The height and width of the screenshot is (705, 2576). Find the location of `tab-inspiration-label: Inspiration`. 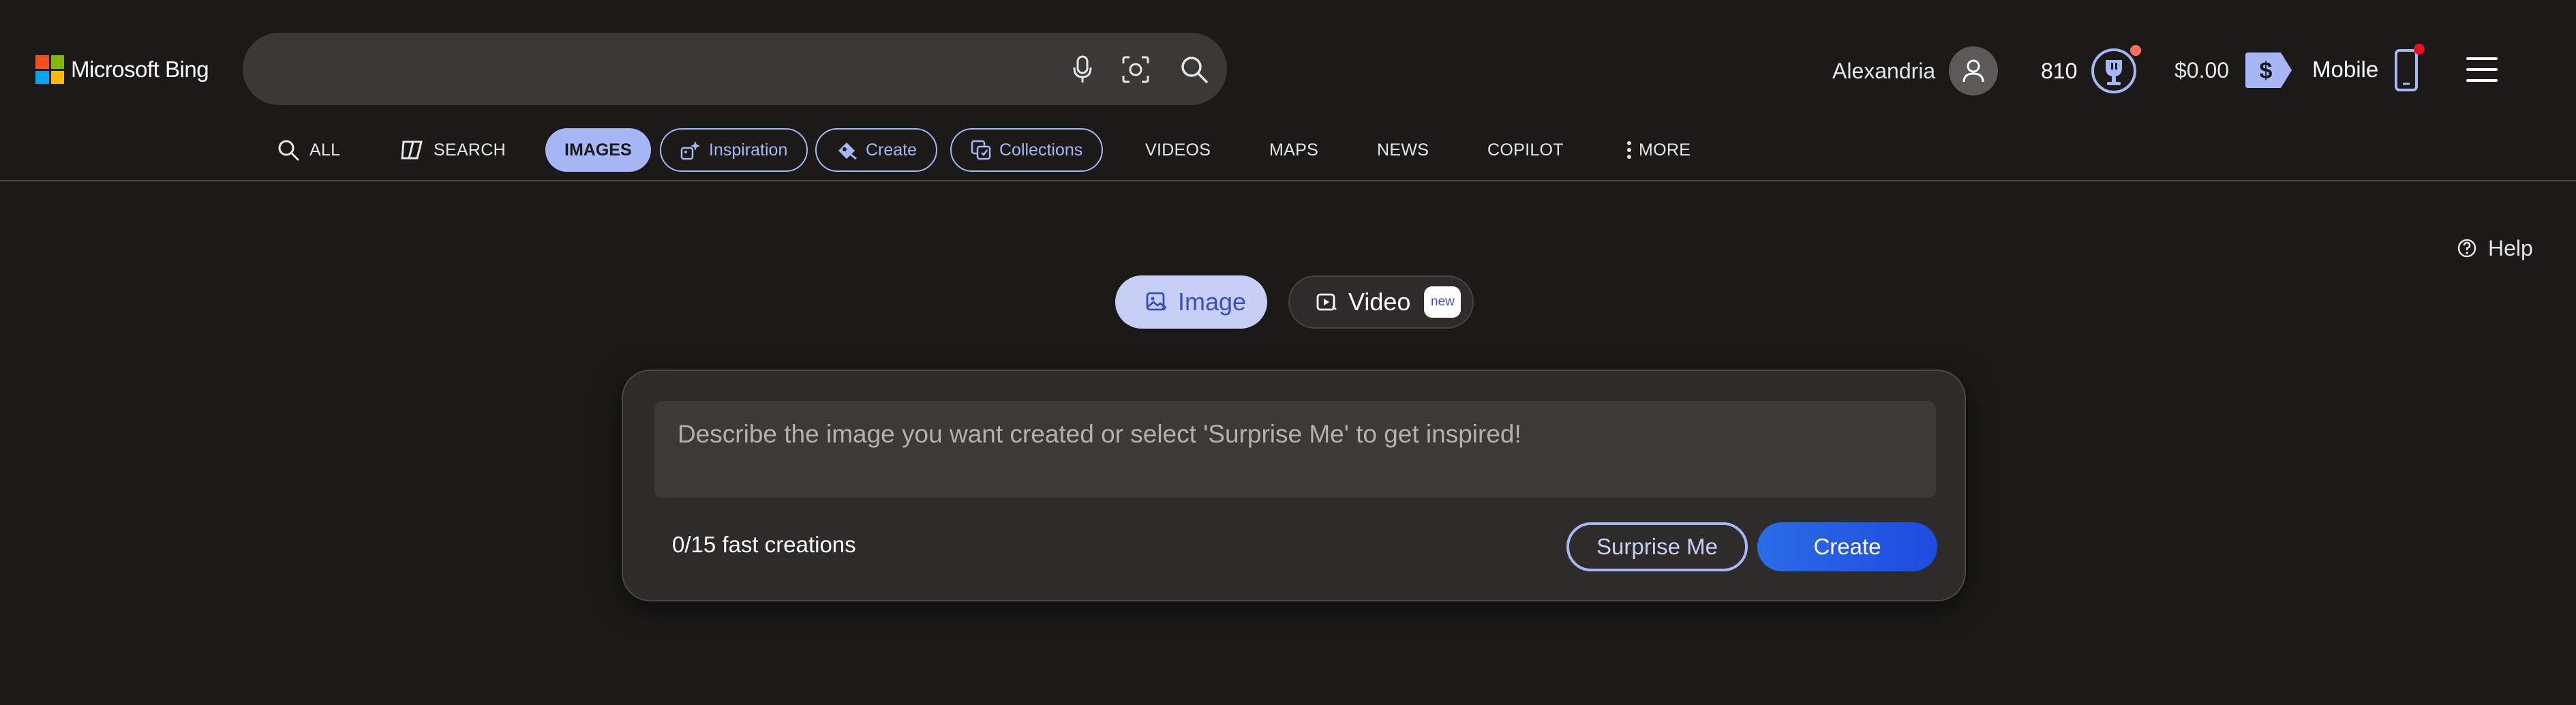

tab-inspiration-label: Inspiration is located at coordinates (748, 150).